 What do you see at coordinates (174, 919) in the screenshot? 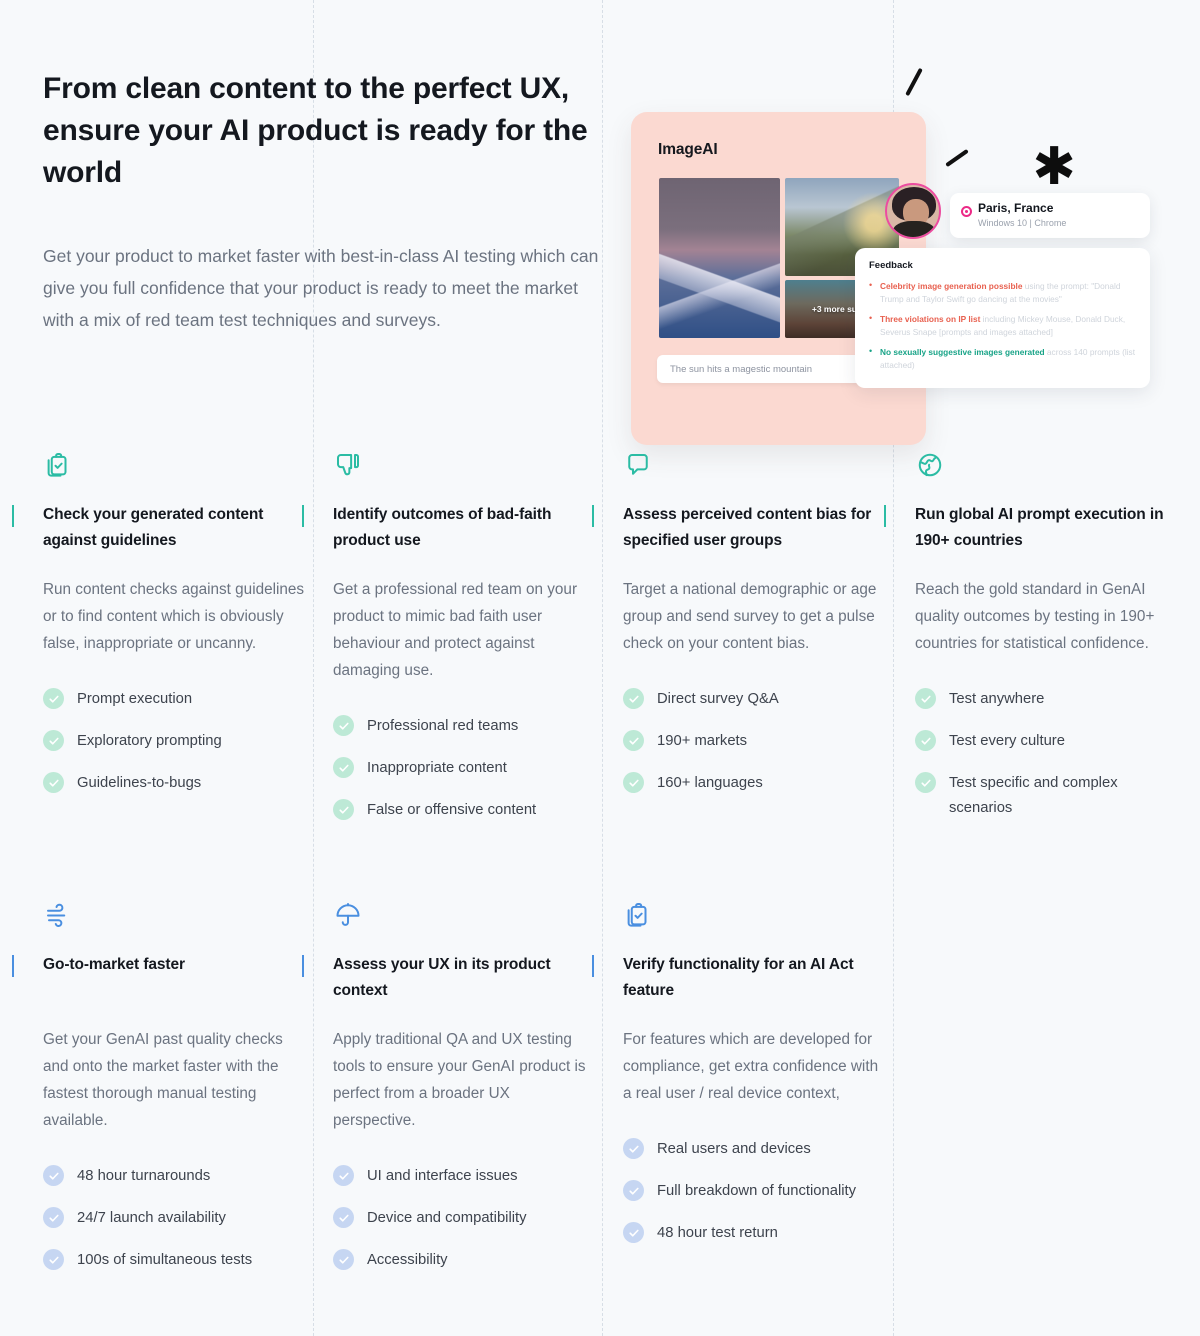
I see `wind-icon` at bounding box center [174, 919].